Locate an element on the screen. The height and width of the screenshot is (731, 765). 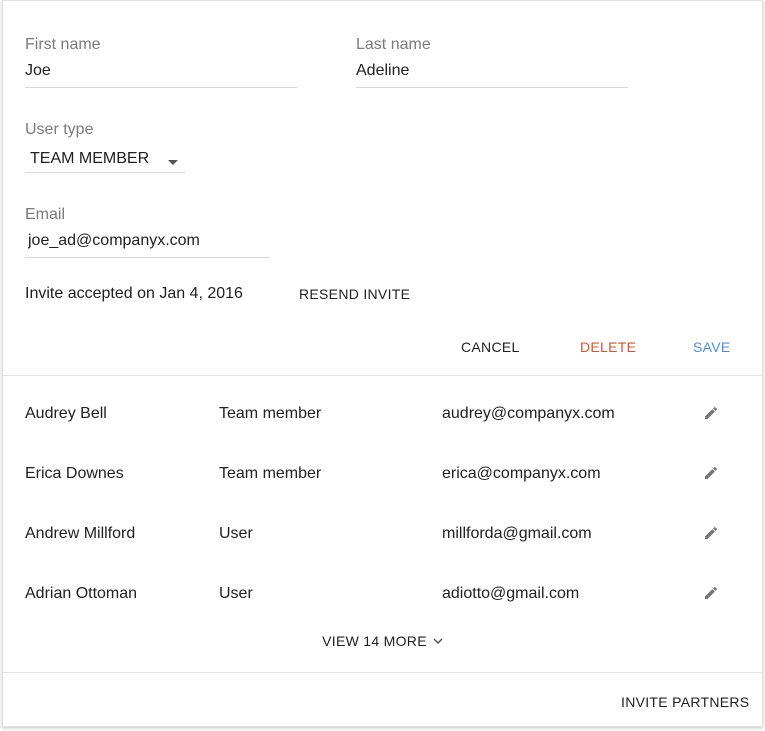
member-email: millforda@gmail.com is located at coordinates (517, 533).